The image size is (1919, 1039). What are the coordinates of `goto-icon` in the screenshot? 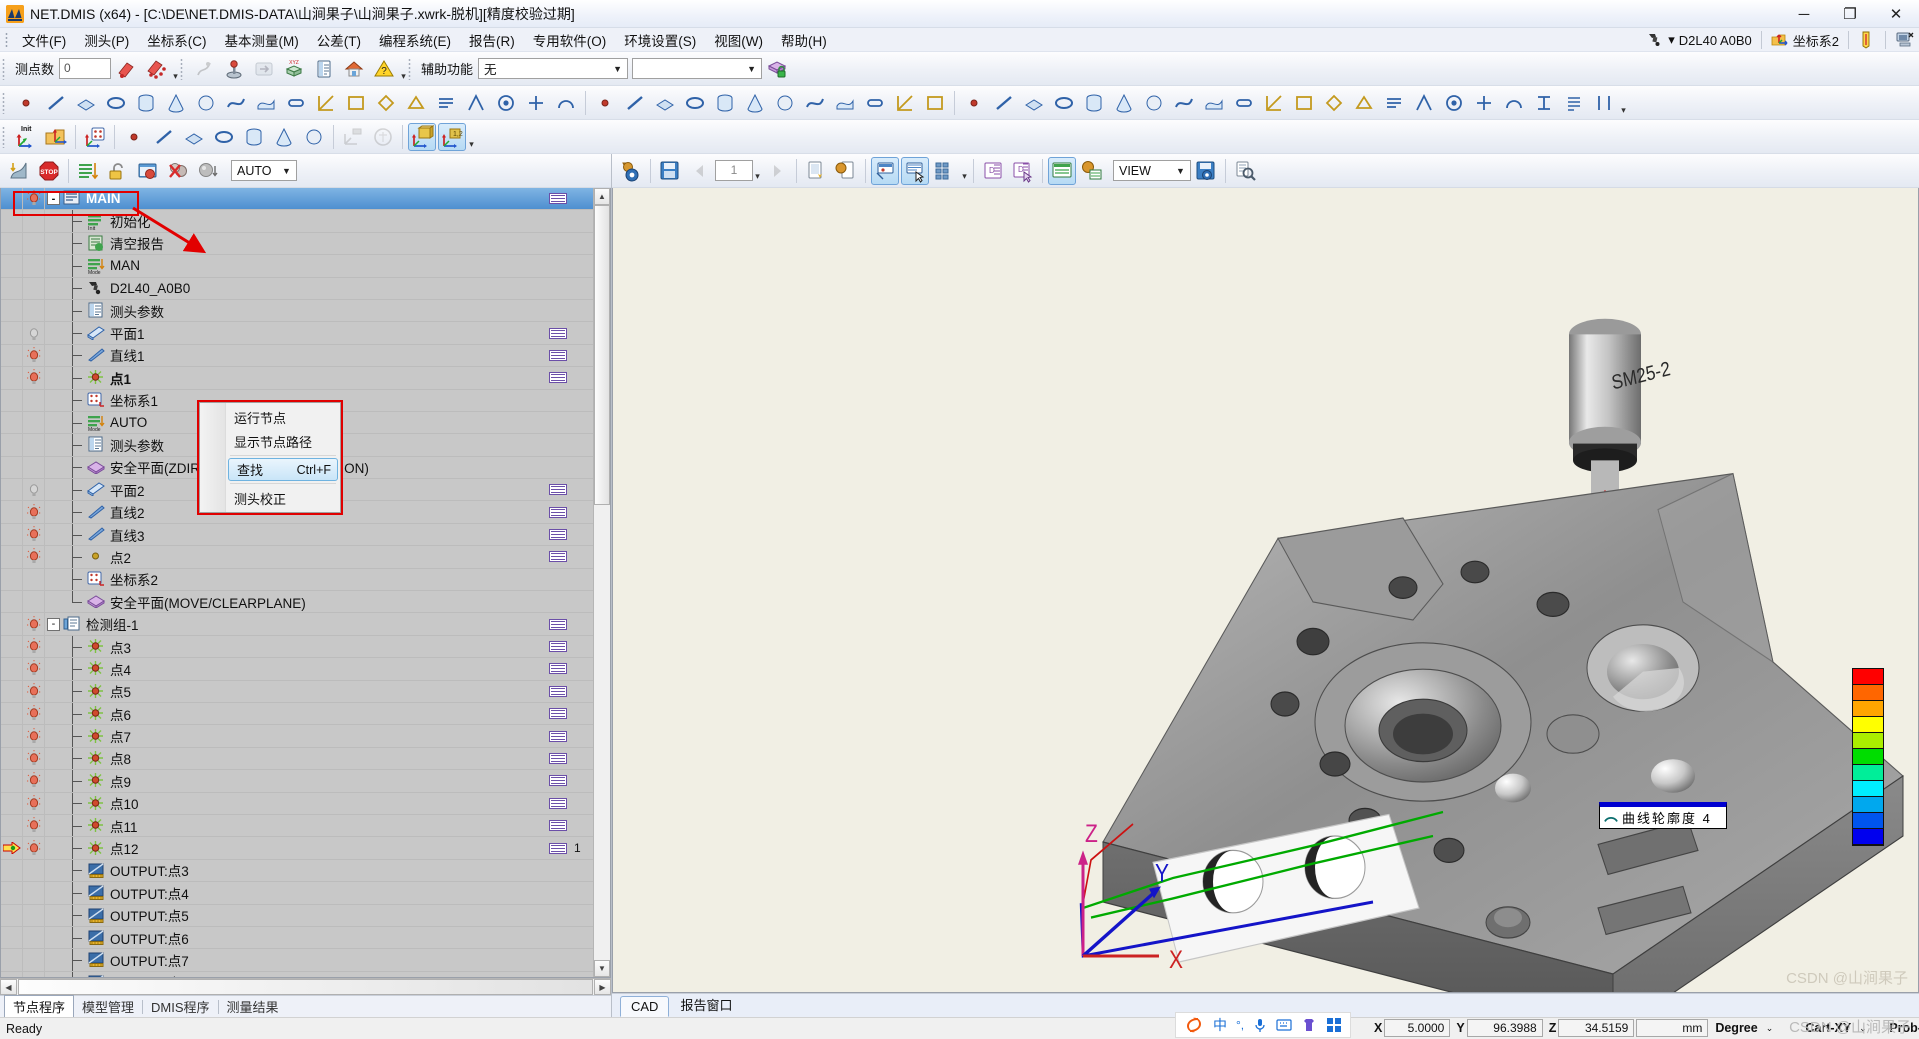 It's located at (264, 69).